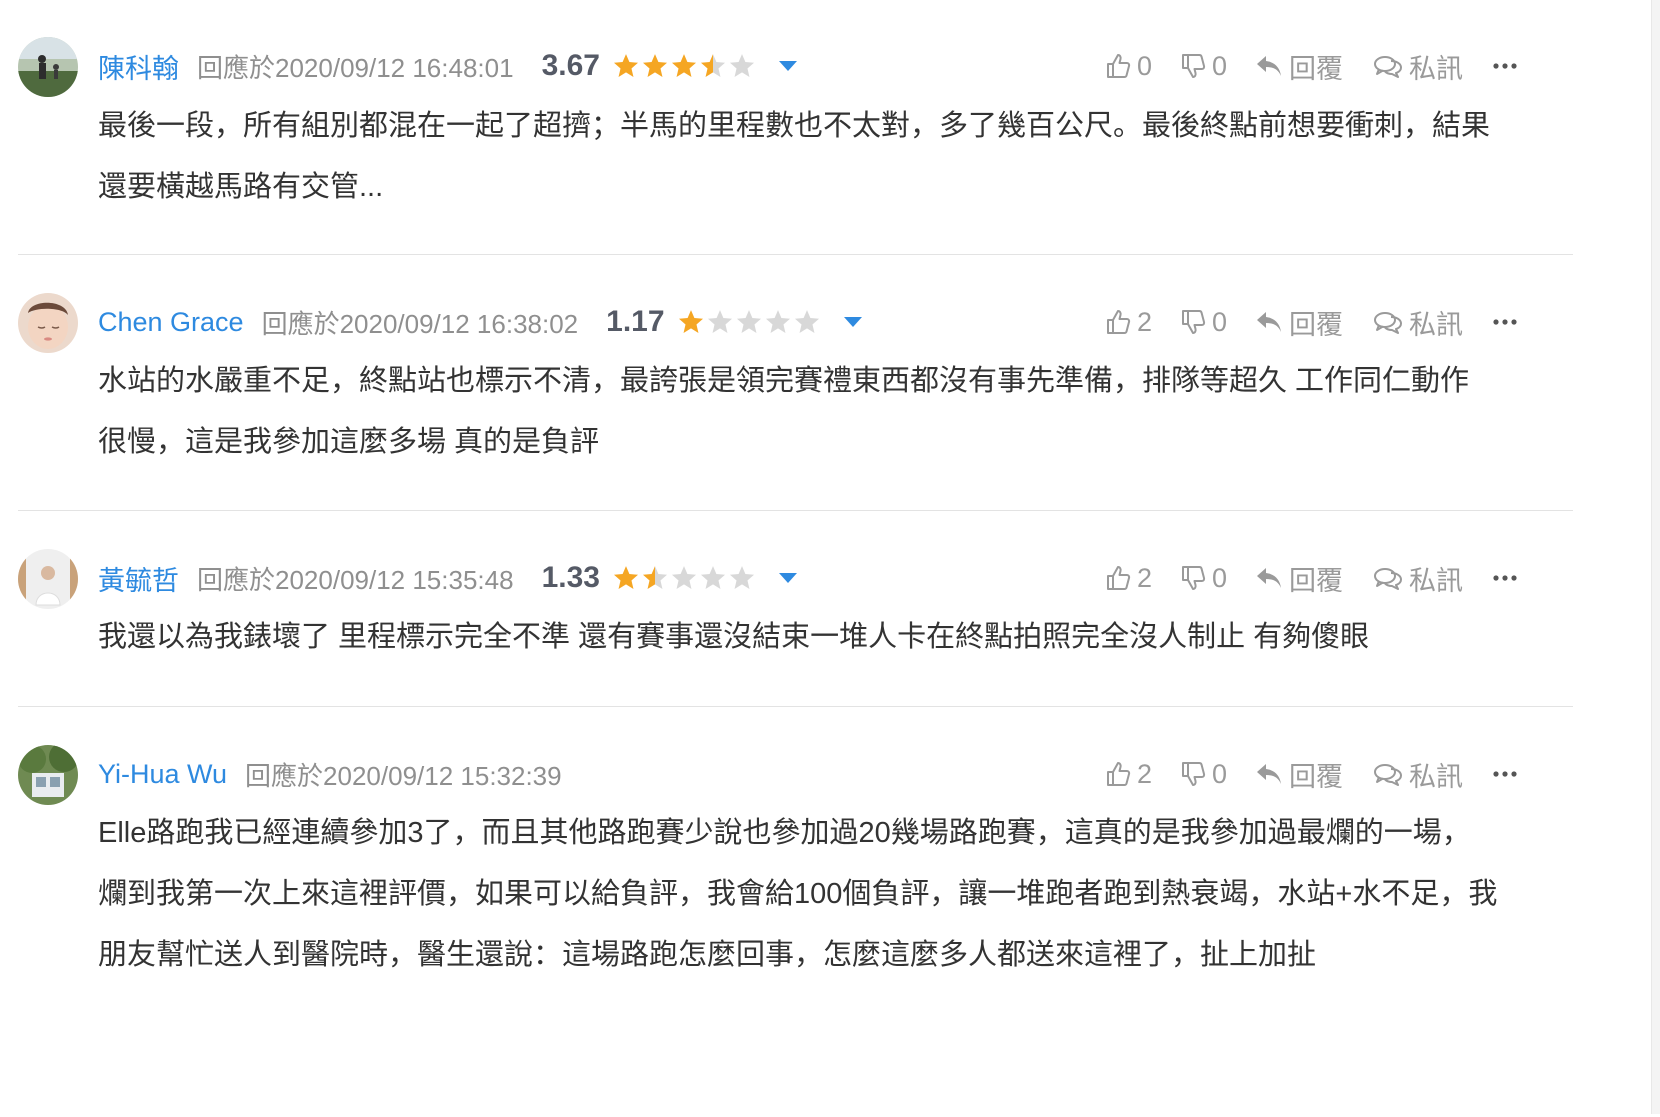  What do you see at coordinates (138, 578) in the screenshot?
I see `author-name: 黃毓哲` at bounding box center [138, 578].